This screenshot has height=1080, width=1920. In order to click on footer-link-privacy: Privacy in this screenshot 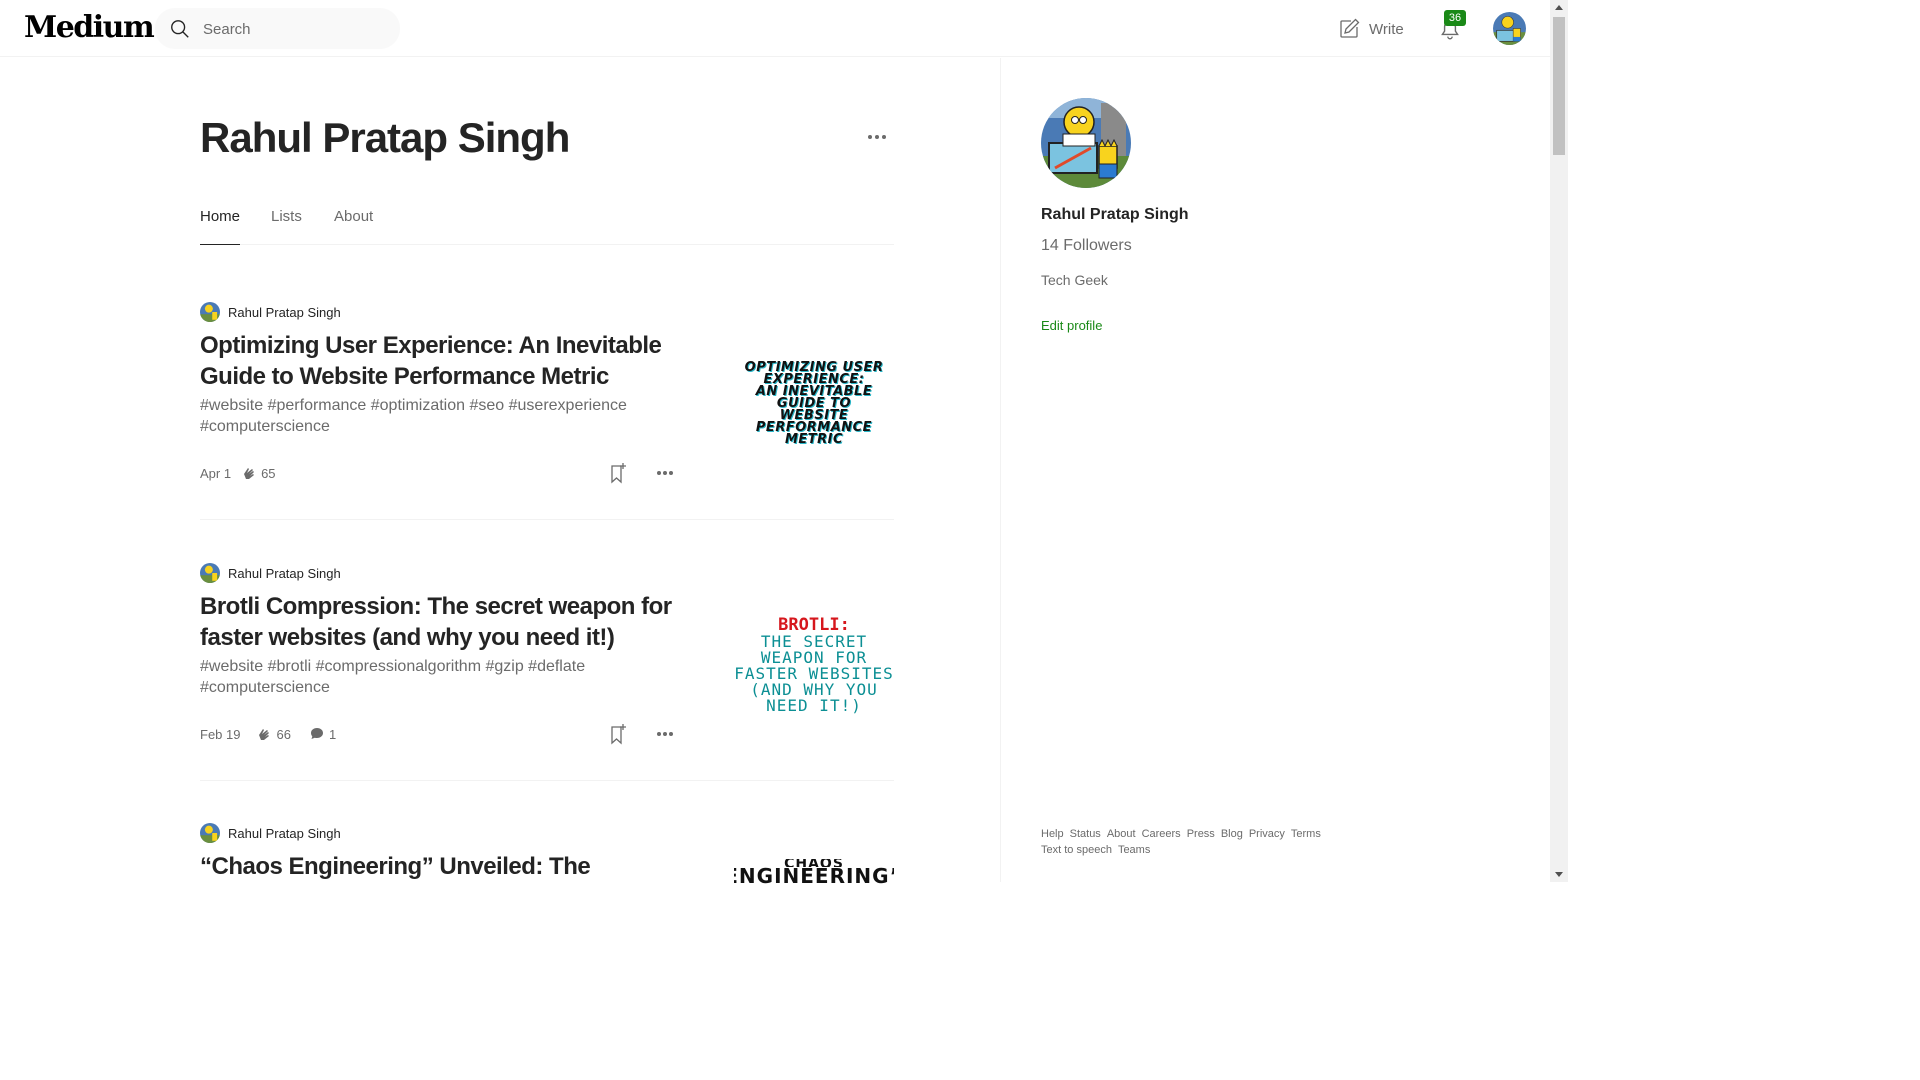, I will do `click(1267, 834)`.